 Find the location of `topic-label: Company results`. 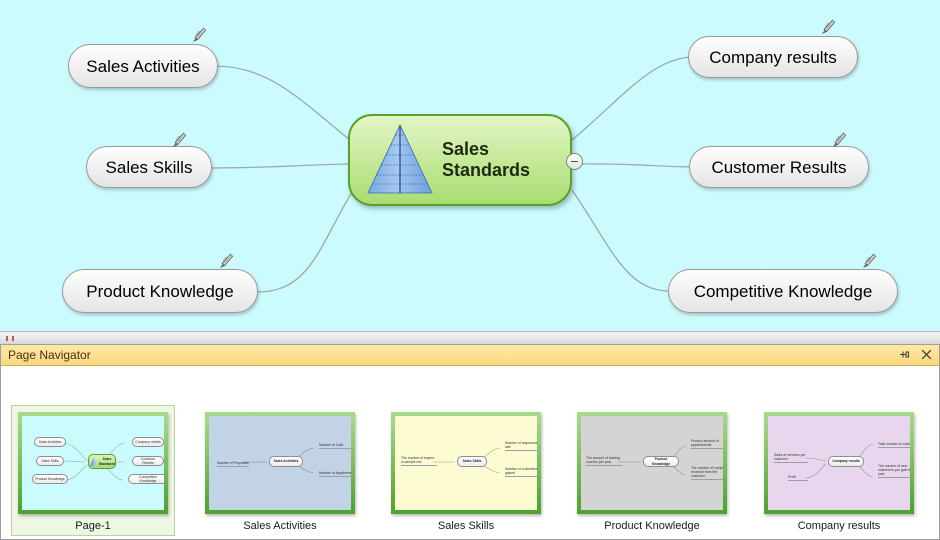

topic-label: Company results is located at coordinates (773, 57).